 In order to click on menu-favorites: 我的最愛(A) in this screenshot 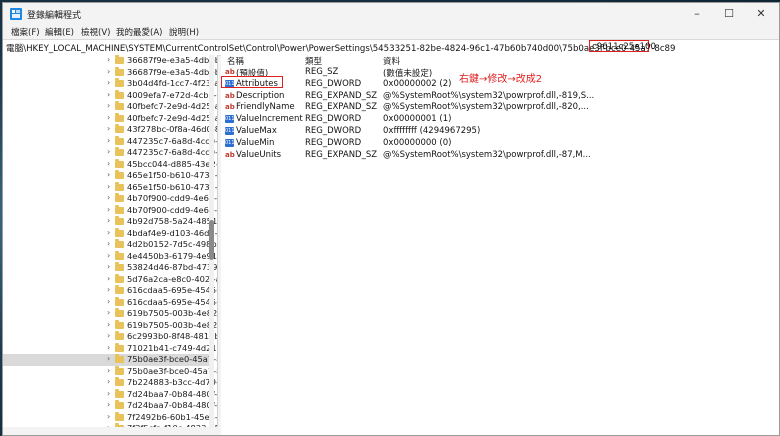, I will do `click(139, 32)`.